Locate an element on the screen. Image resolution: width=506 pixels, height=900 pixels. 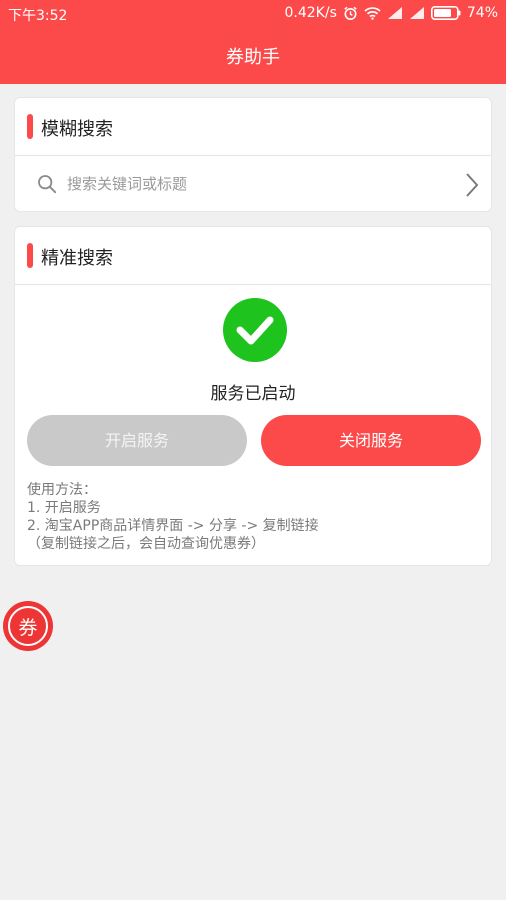
search-icon is located at coordinates (47, 186).